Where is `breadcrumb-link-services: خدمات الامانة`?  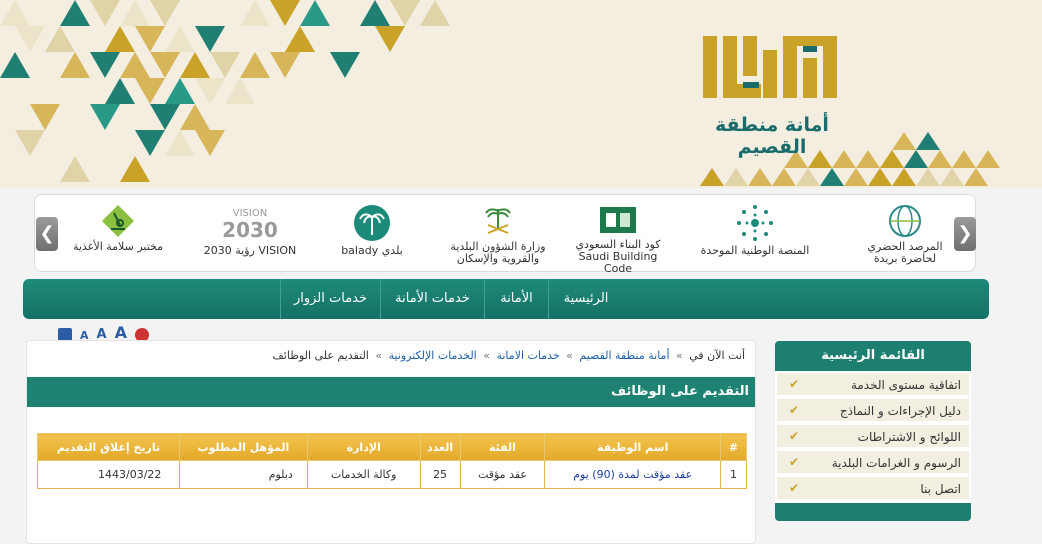 breadcrumb-link-services: خدمات الامانة is located at coordinates (527, 355).